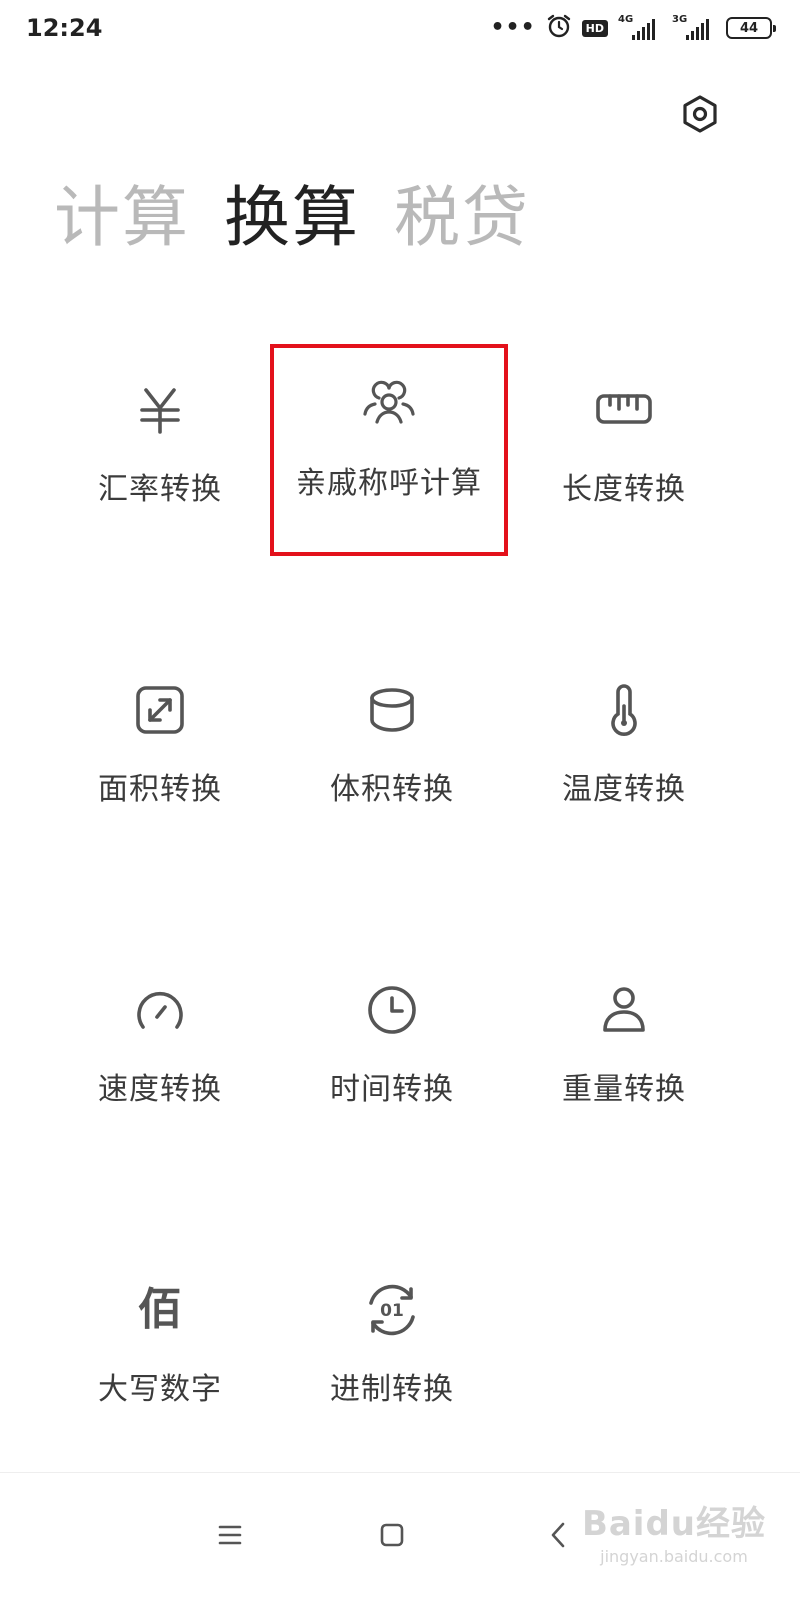  Describe the element at coordinates (392, 1389) in the screenshot. I see `tool-label: 进制转换` at that location.